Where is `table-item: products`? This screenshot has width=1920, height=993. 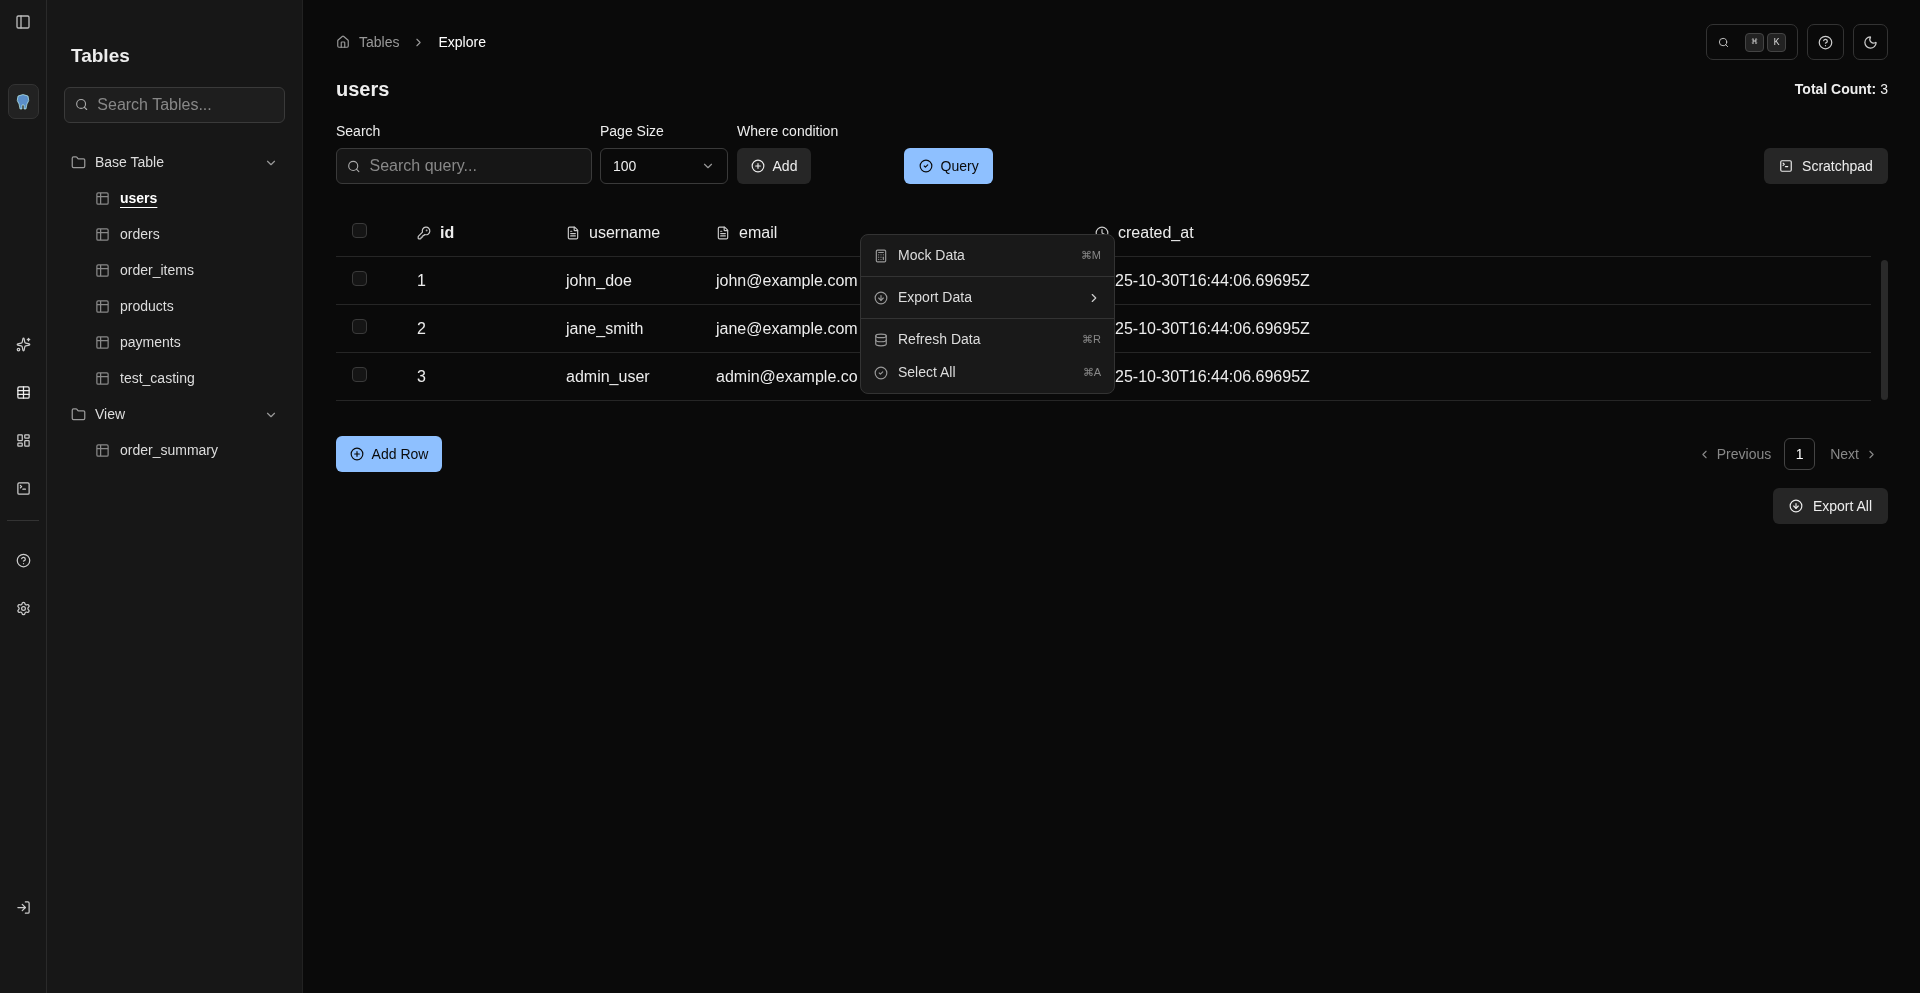 table-item: products is located at coordinates (174, 306).